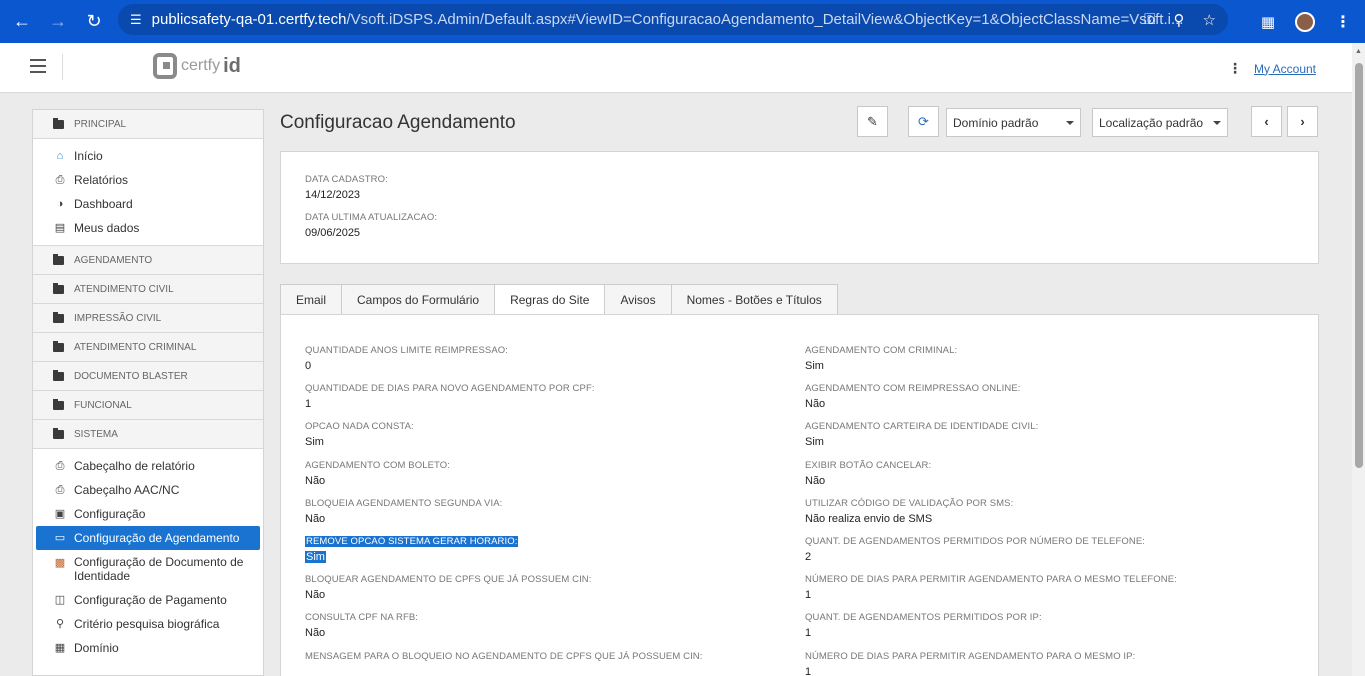  I want to click on logo-mark-icon, so click(165, 66).